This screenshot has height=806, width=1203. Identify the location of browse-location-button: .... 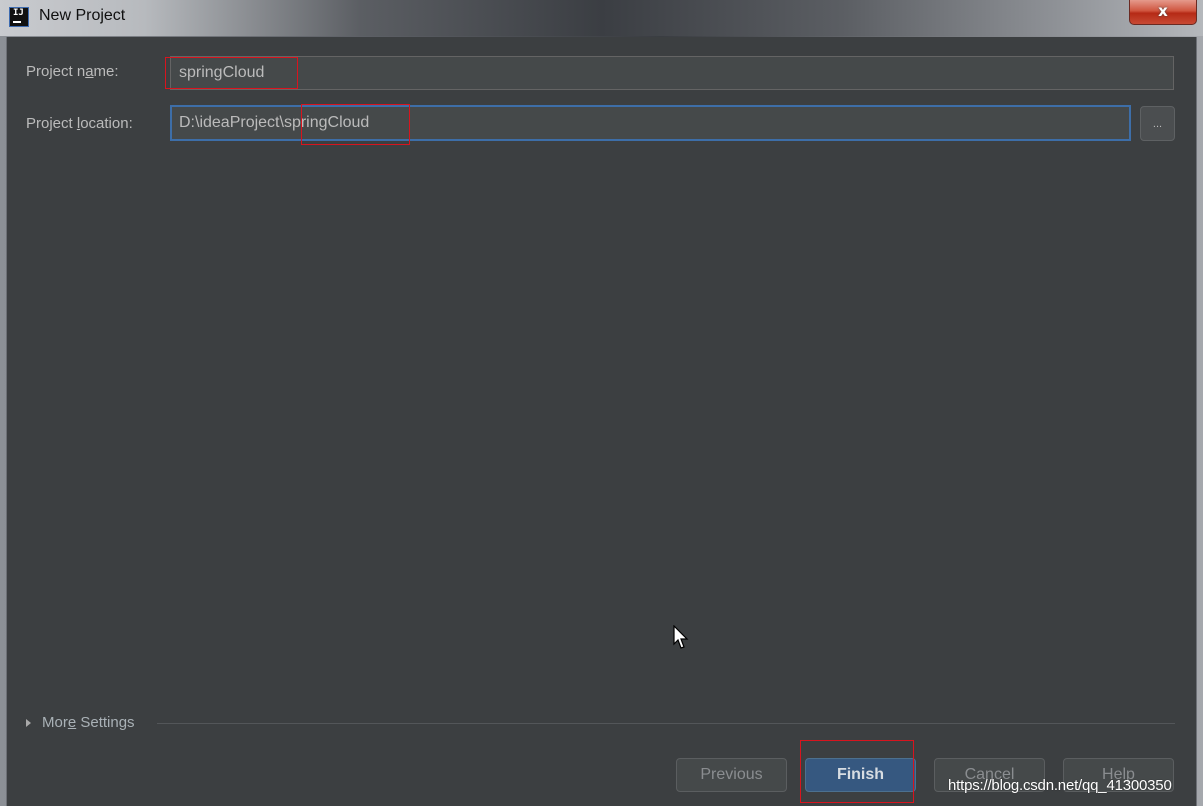
(1157, 123).